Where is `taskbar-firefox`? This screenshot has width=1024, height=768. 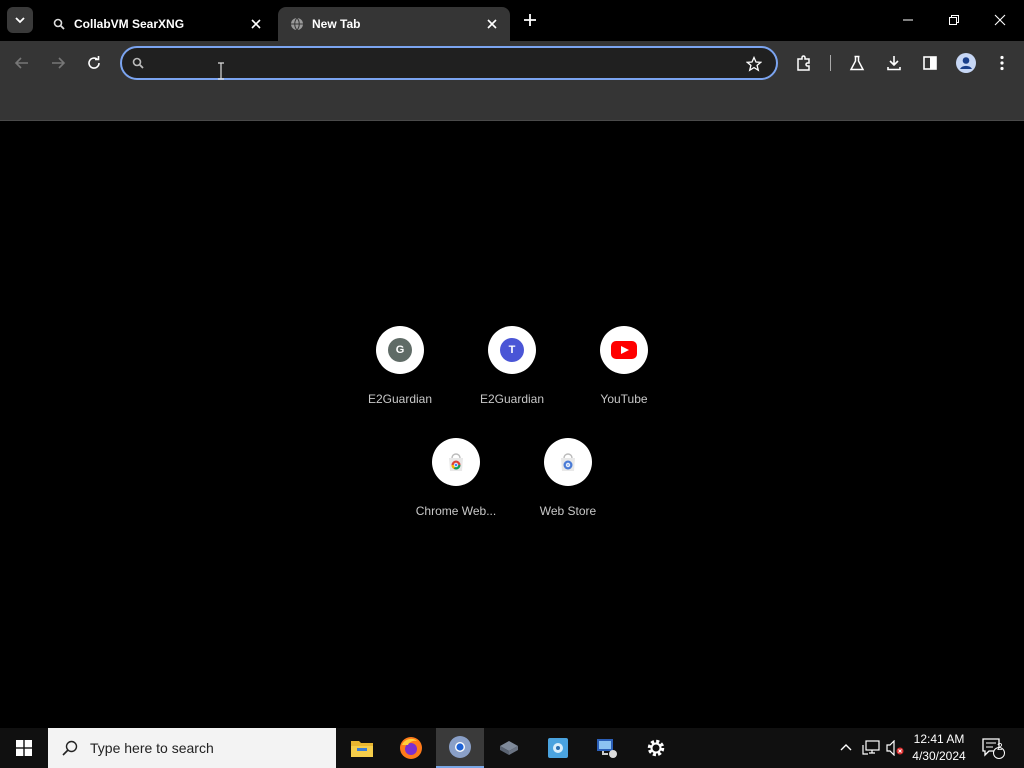 taskbar-firefox is located at coordinates (411, 748).